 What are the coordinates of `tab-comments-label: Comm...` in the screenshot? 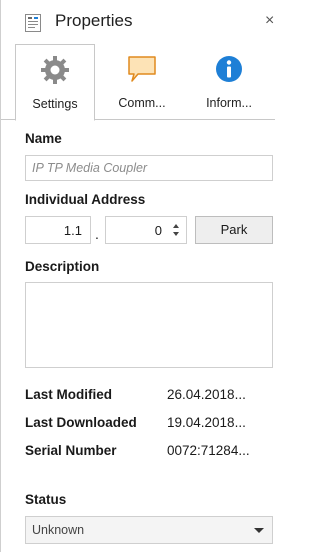 It's located at (142, 103).